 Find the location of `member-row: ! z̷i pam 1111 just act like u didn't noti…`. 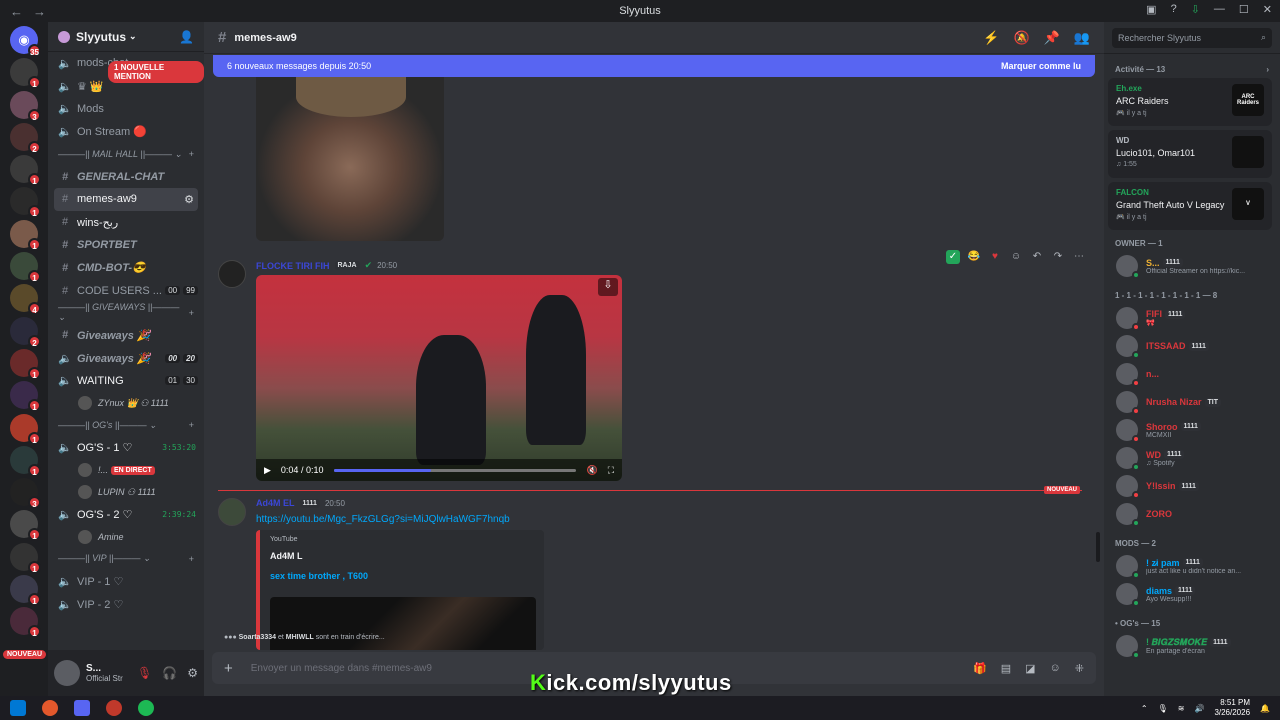

member-row: ! z̷i pam 1111 just act like u didn't noti… is located at coordinates (1192, 566).